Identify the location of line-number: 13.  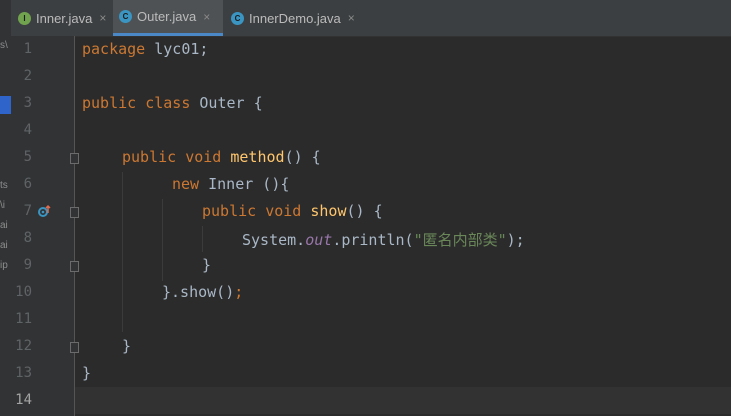
(23, 373).